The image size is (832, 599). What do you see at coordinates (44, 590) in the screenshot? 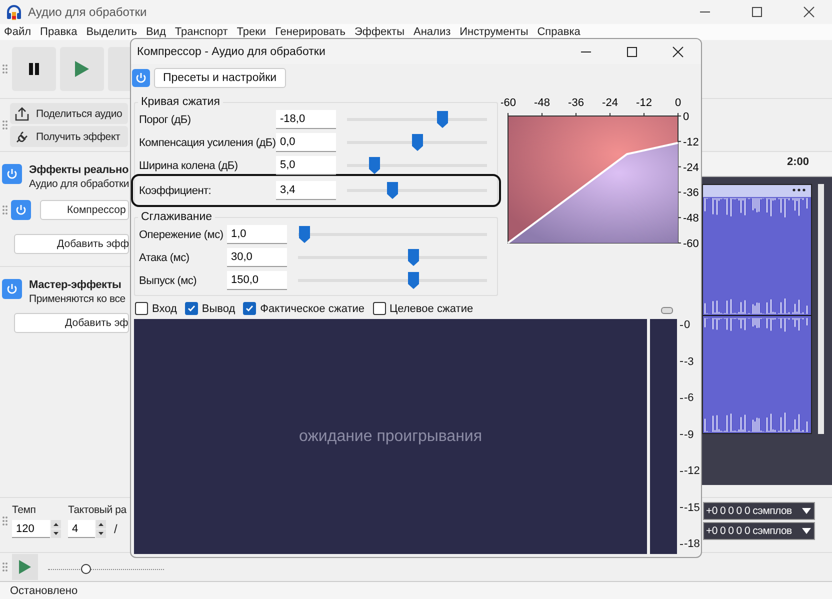
I see `status-text: Остановлено` at bounding box center [44, 590].